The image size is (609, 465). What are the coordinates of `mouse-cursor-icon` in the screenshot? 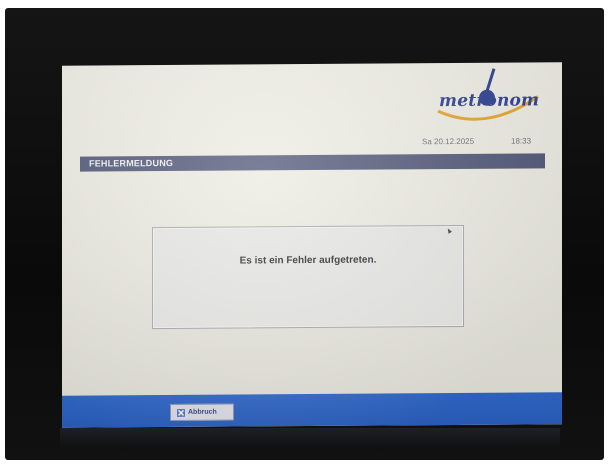 It's located at (449, 230).